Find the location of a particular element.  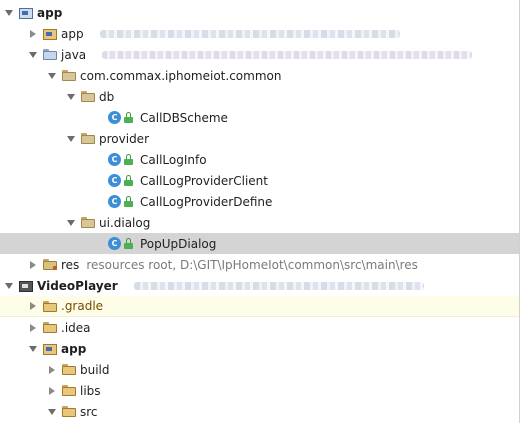

tree-node-video-player: VideoPlayer is located at coordinates (259, 285).